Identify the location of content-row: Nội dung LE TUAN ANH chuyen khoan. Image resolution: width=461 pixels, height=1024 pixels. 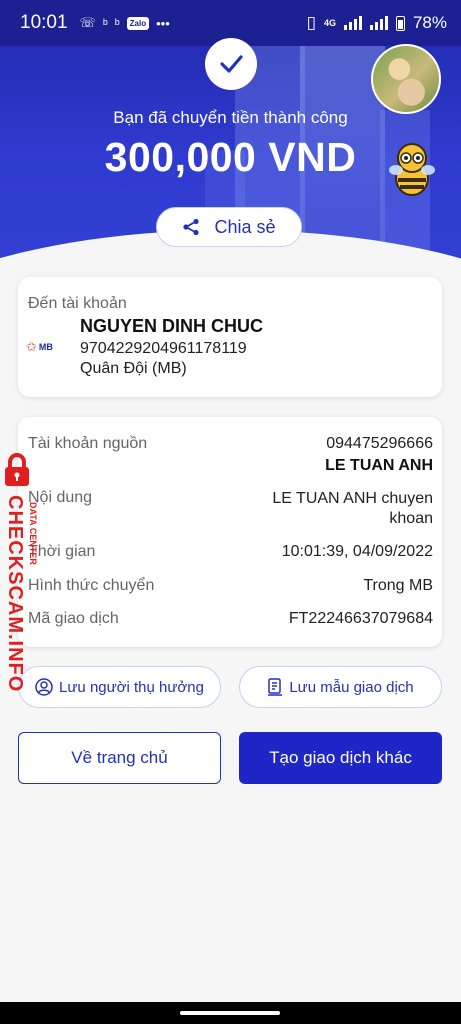
(230, 509).